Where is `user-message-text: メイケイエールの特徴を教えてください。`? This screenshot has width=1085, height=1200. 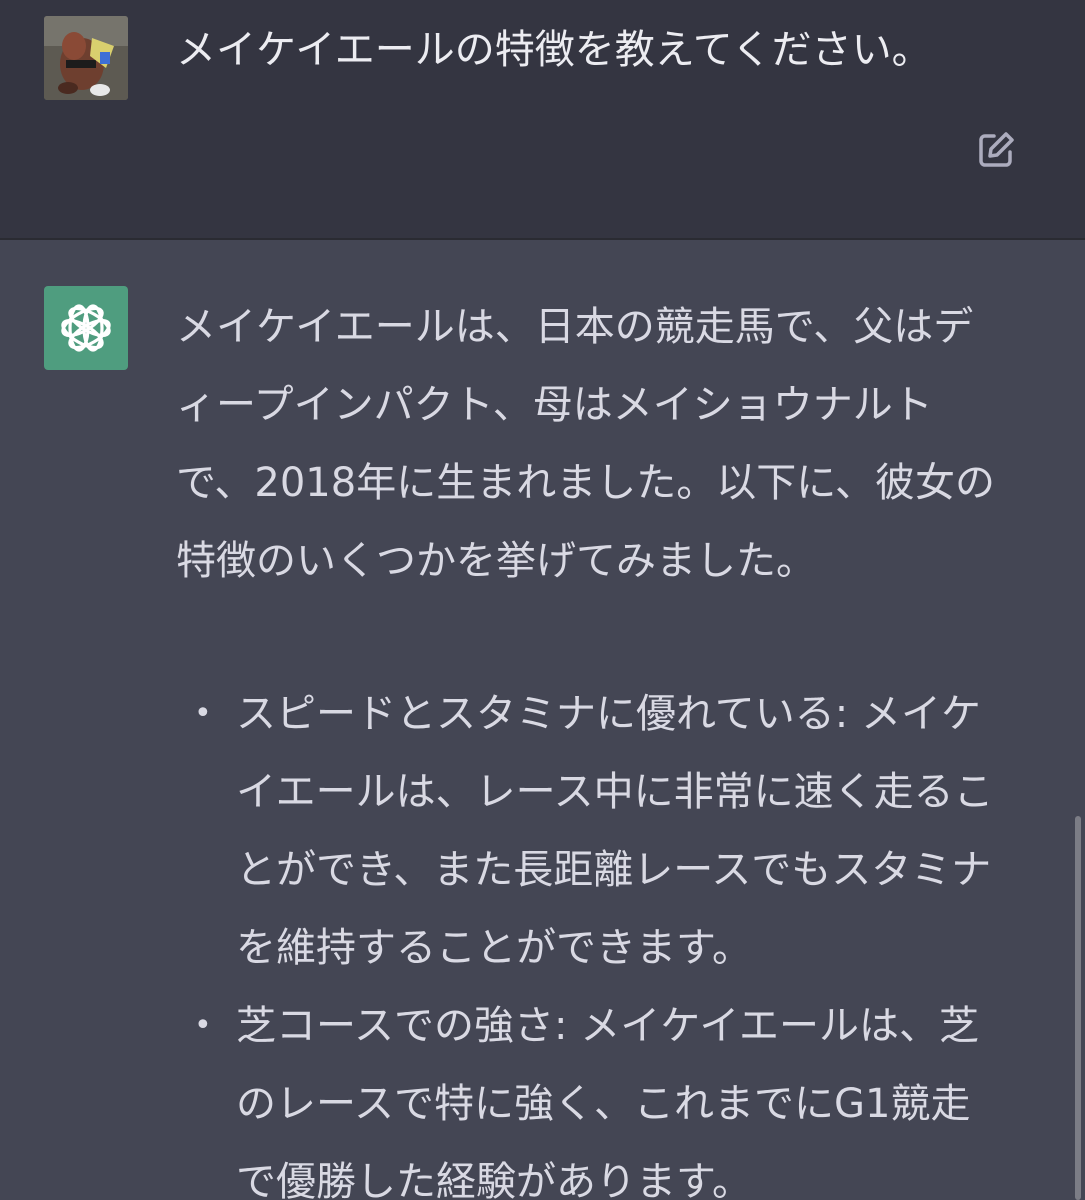
user-message-text: メイケイエールの特徴を教えてください。 is located at coordinates (554, 50).